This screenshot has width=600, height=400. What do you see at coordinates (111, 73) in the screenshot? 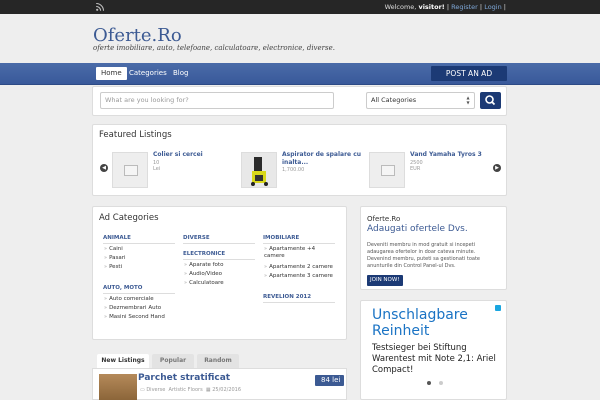
I see `nav-home: Home` at bounding box center [111, 73].